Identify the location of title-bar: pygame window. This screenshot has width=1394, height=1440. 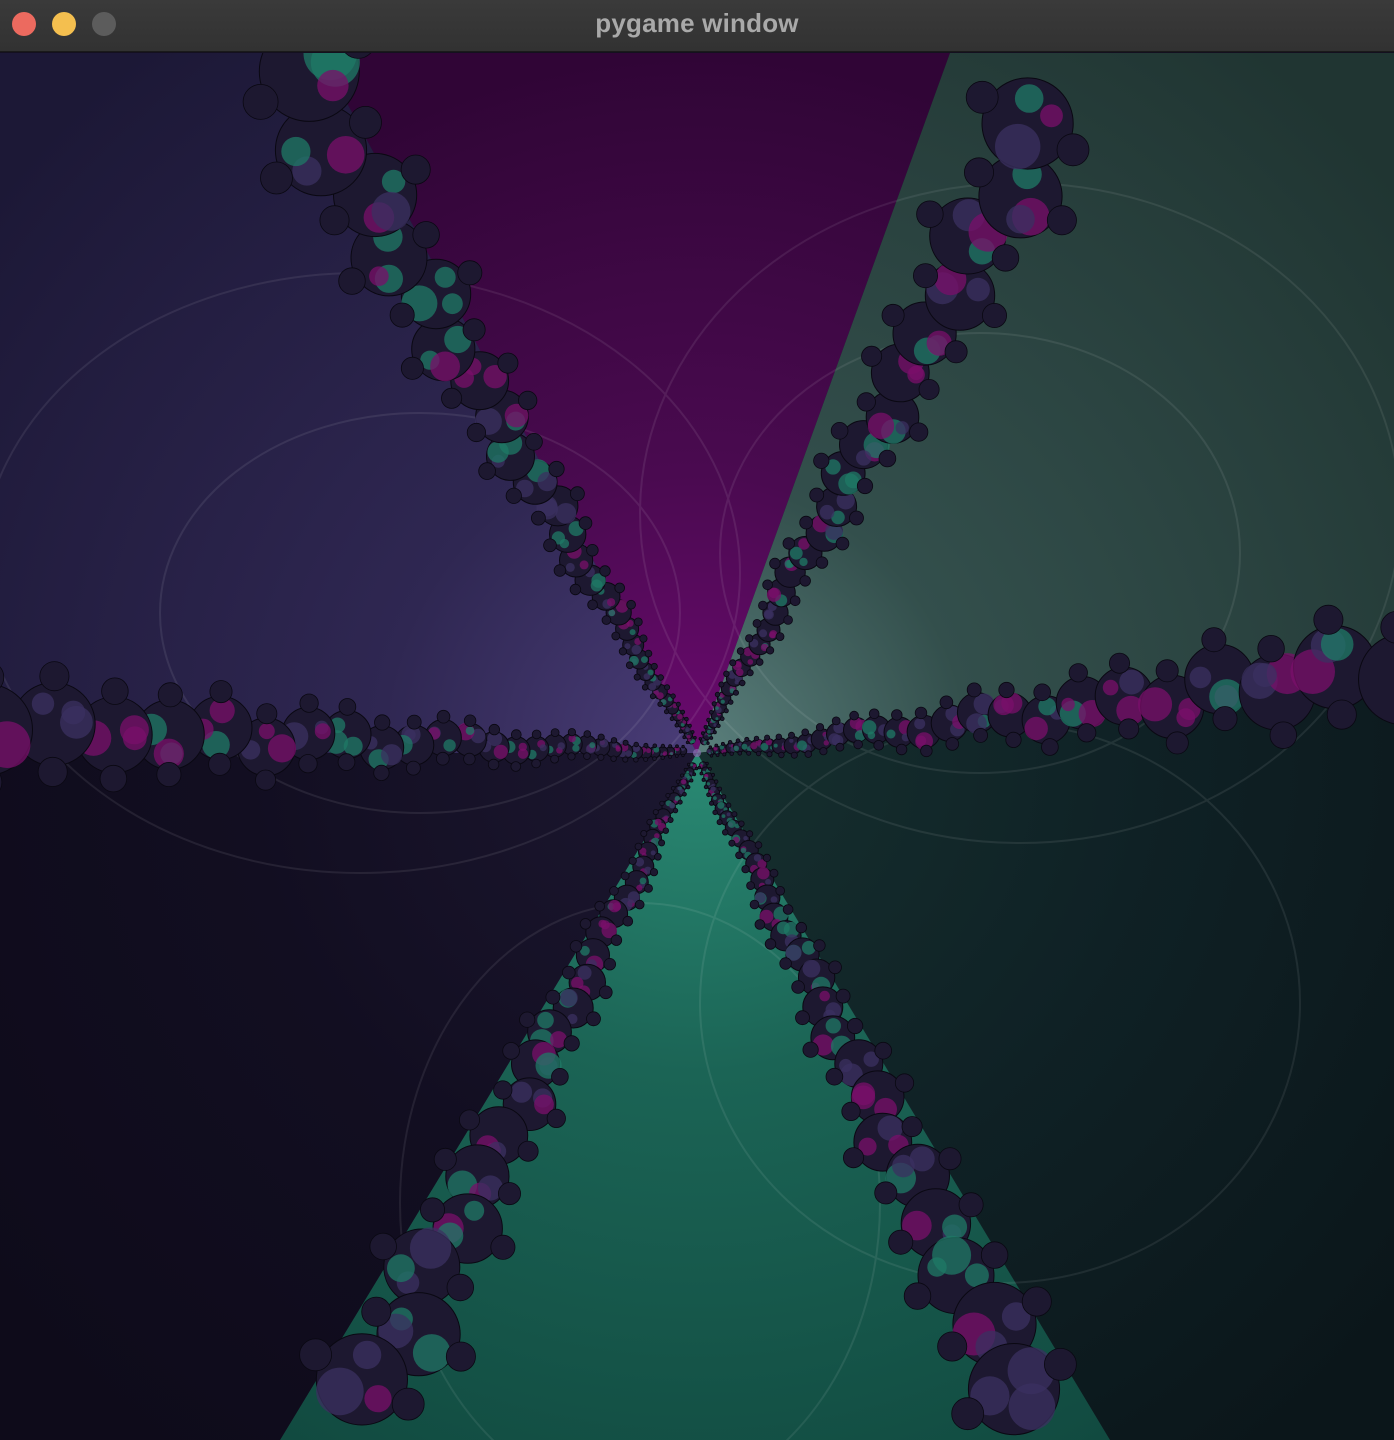
(697, 26).